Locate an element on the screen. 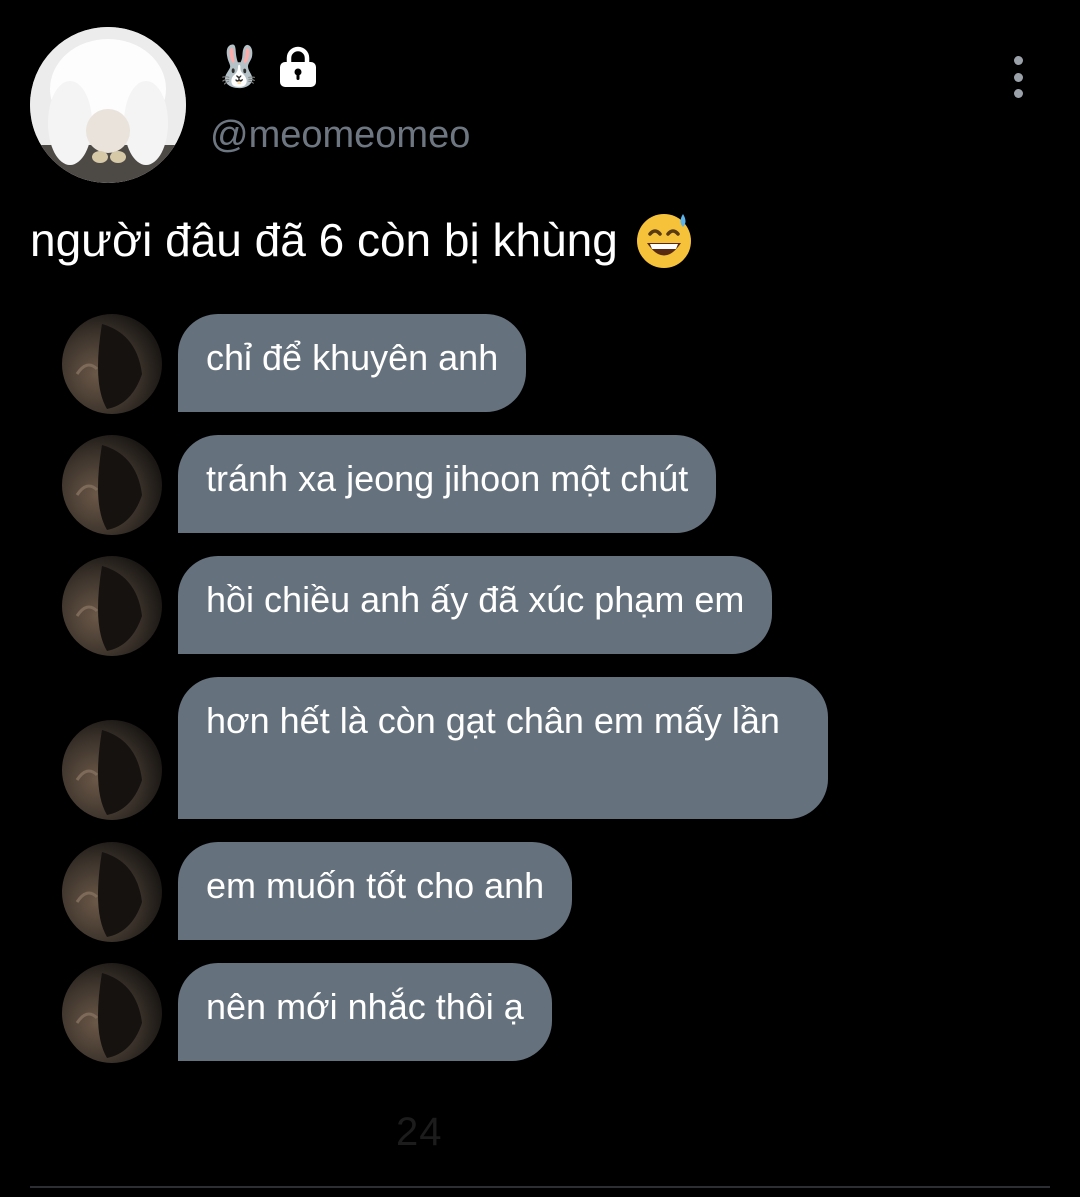 The width and height of the screenshot is (1080, 1197). message-bubble: tránh xa jeong jihoon một chút is located at coordinates (447, 484).